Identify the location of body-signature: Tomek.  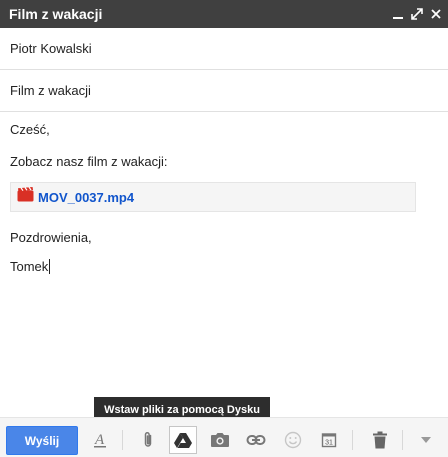
(29, 266).